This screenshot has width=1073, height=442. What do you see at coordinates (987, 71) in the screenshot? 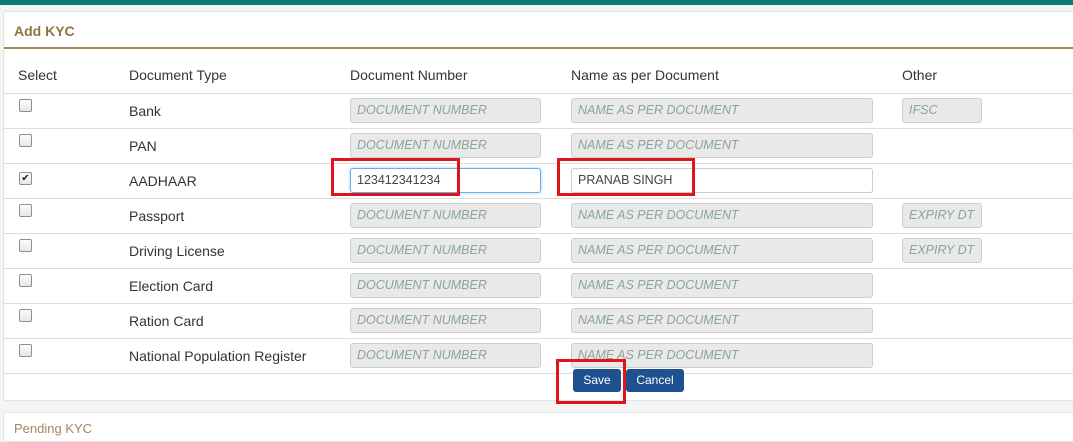
I see `header-other: Other` at bounding box center [987, 71].